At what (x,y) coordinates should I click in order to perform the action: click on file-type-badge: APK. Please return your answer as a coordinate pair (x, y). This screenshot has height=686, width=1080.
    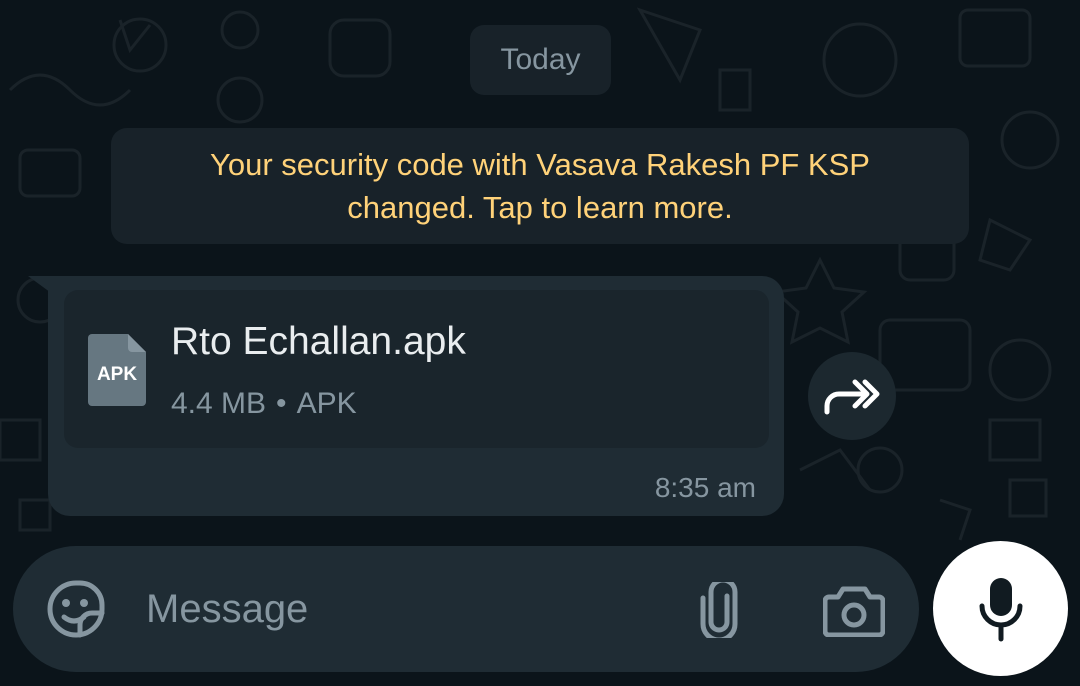
    Looking at the image, I should click on (117, 374).